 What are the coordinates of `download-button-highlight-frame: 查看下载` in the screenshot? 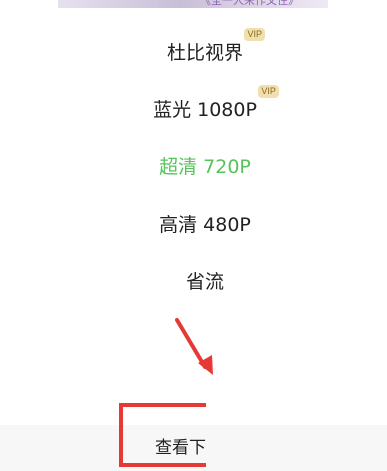 It's located at (162, 437).